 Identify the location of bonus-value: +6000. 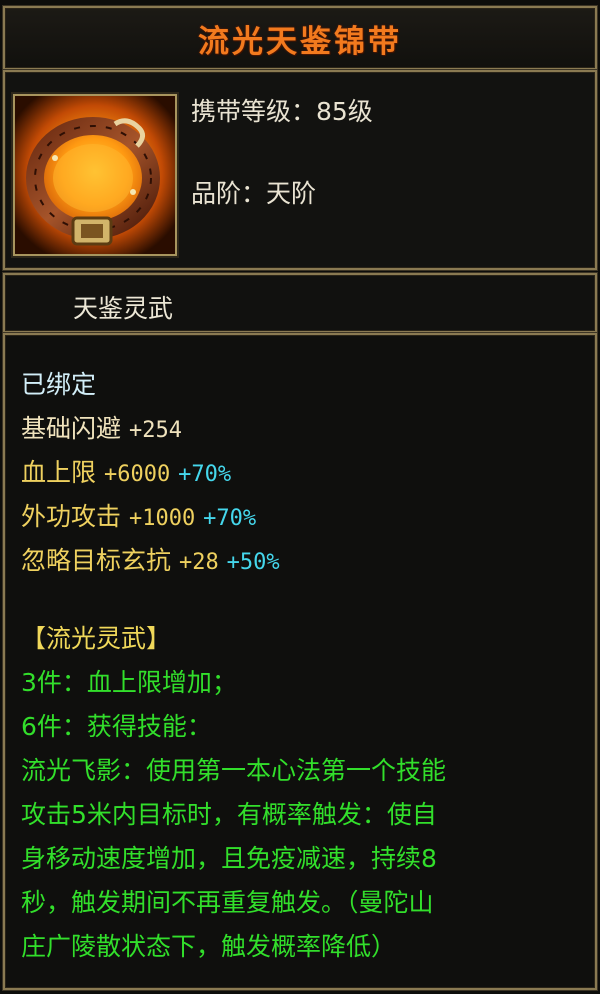
(137, 474).